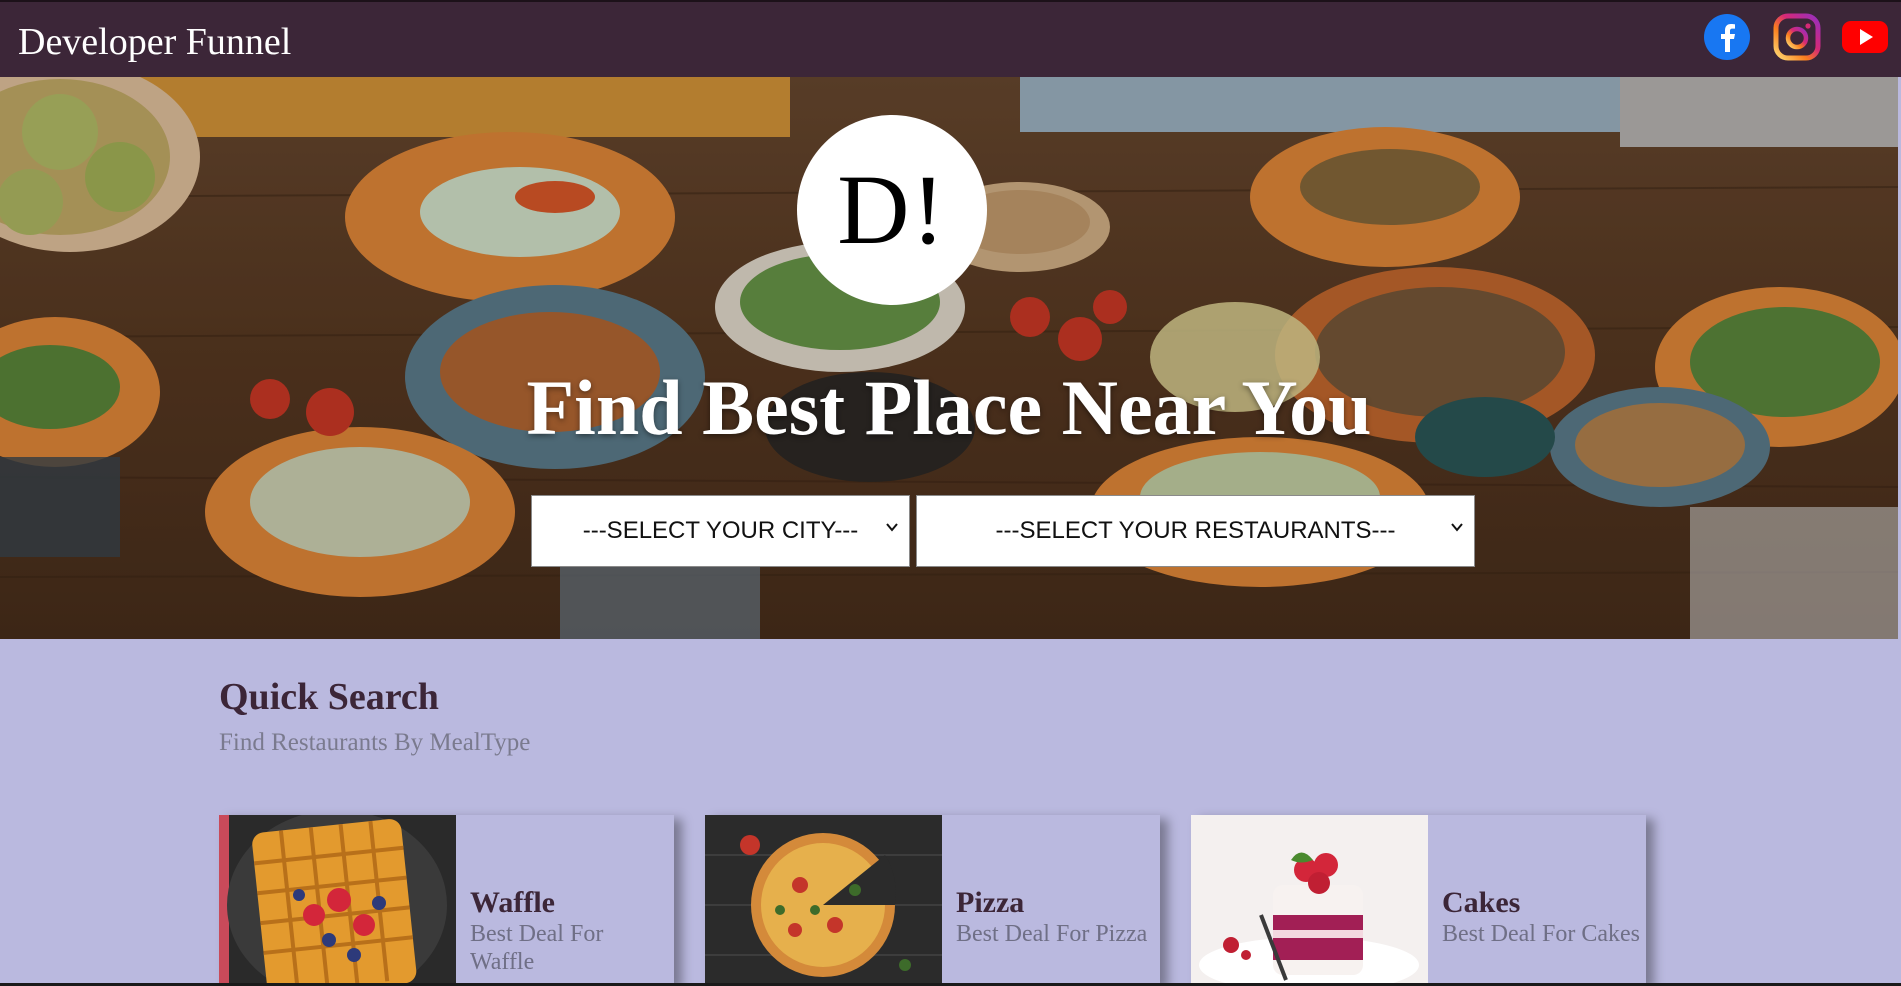 Image resolution: width=1901 pixels, height=986 pixels. What do you see at coordinates (1052, 934) in the screenshot?
I see `card-description: Best Deal For Pizza` at bounding box center [1052, 934].